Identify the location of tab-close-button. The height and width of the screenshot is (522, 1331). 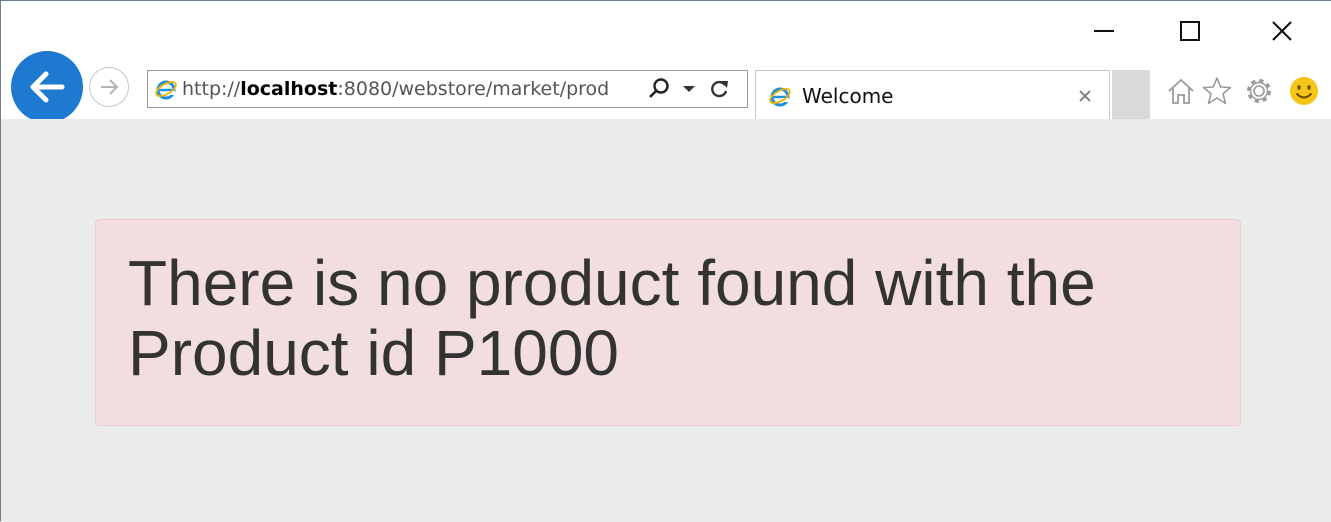
(1085, 96).